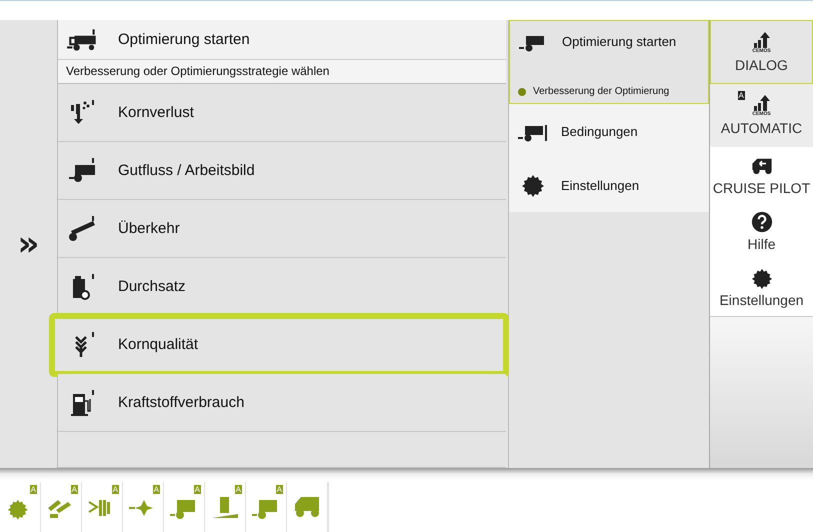 Image resolution: width=813 pixels, height=532 pixels. I want to click on header-title: Optimierung starten, so click(184, 39).